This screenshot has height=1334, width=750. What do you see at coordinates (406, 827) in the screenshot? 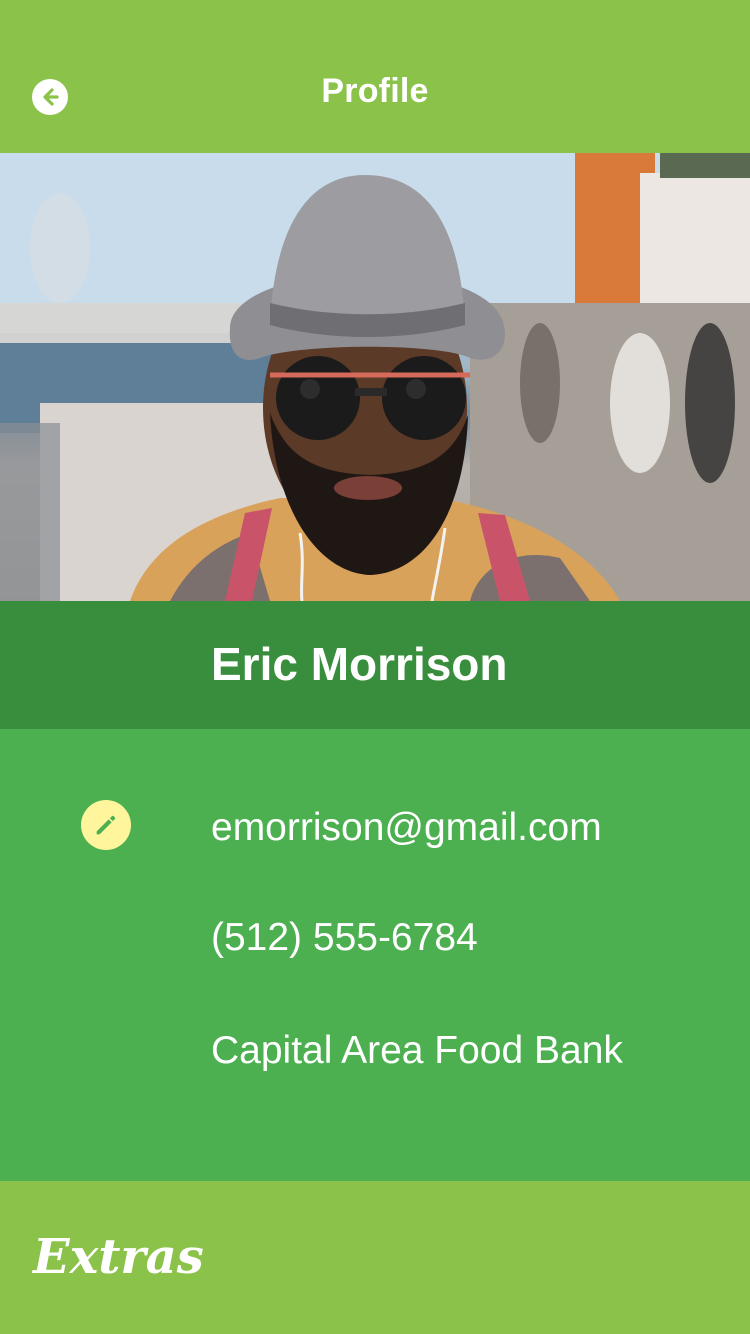
I see `email-text: emorrison@gmail.com` at bounding box center [406, 827].